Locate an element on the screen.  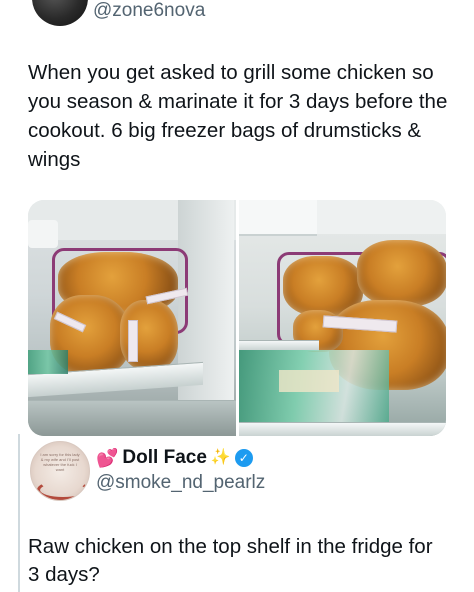
avatar-decoration is located at coordinates (63, 490).